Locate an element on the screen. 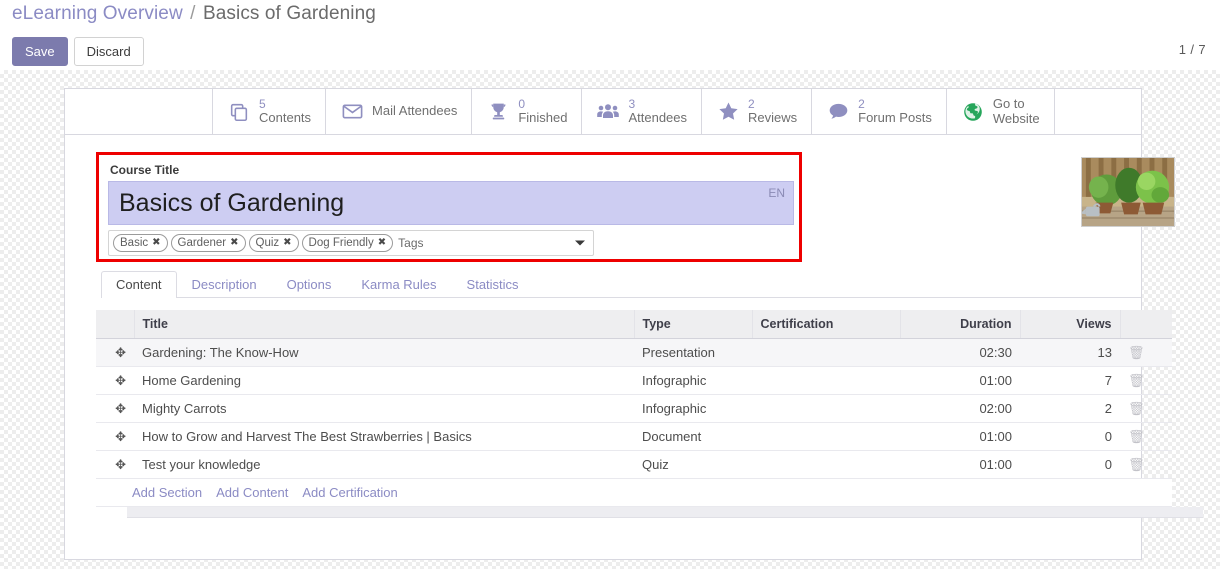 This screenshot has width=1220, height=569. stat-button-forum-posts: 2 Forum Posts is located at coordinates (879, 111).